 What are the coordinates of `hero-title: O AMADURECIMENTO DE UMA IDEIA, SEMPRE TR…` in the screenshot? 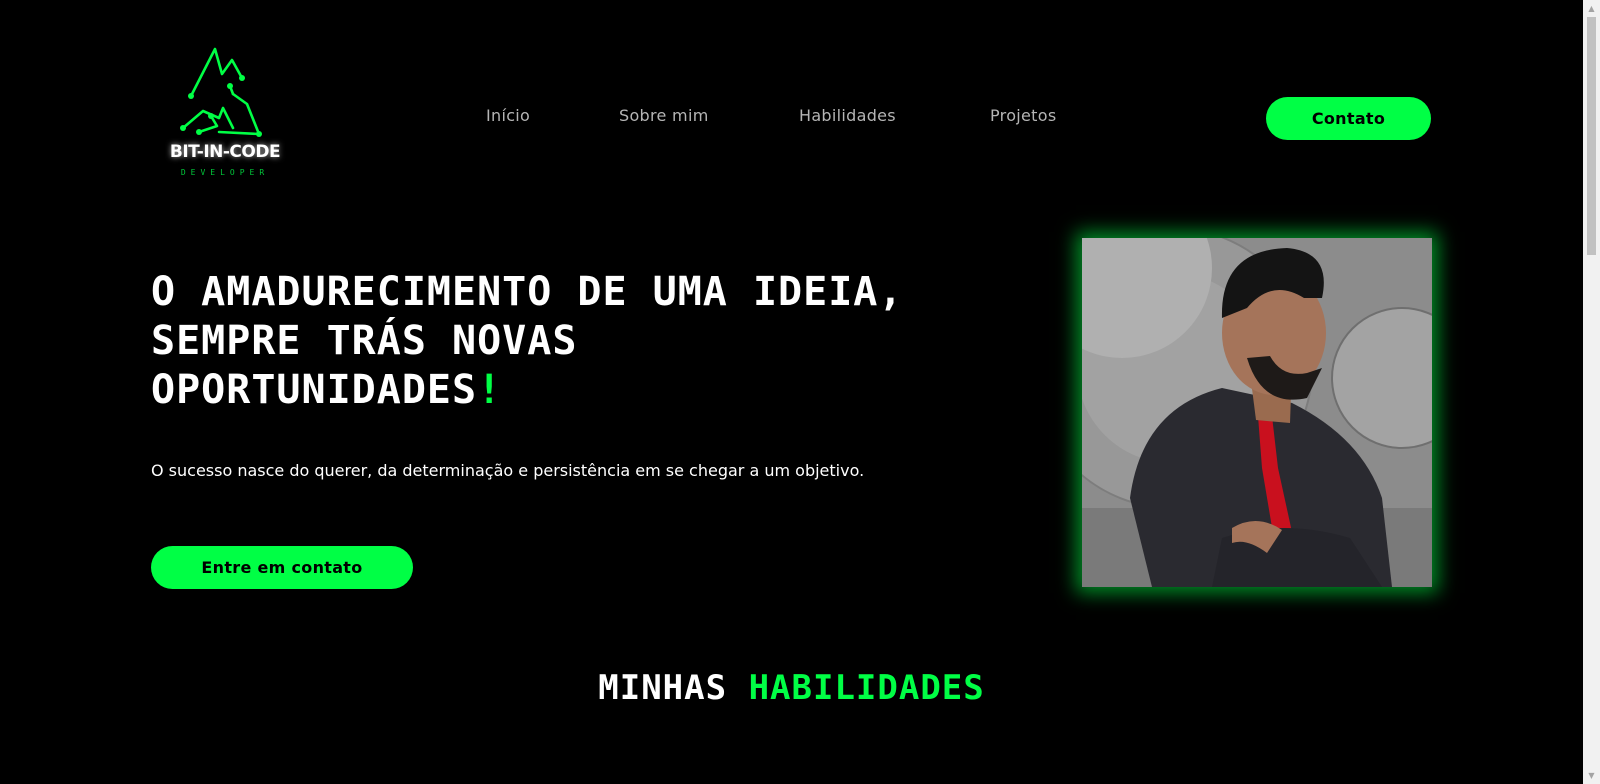 It's located at (561, 341).